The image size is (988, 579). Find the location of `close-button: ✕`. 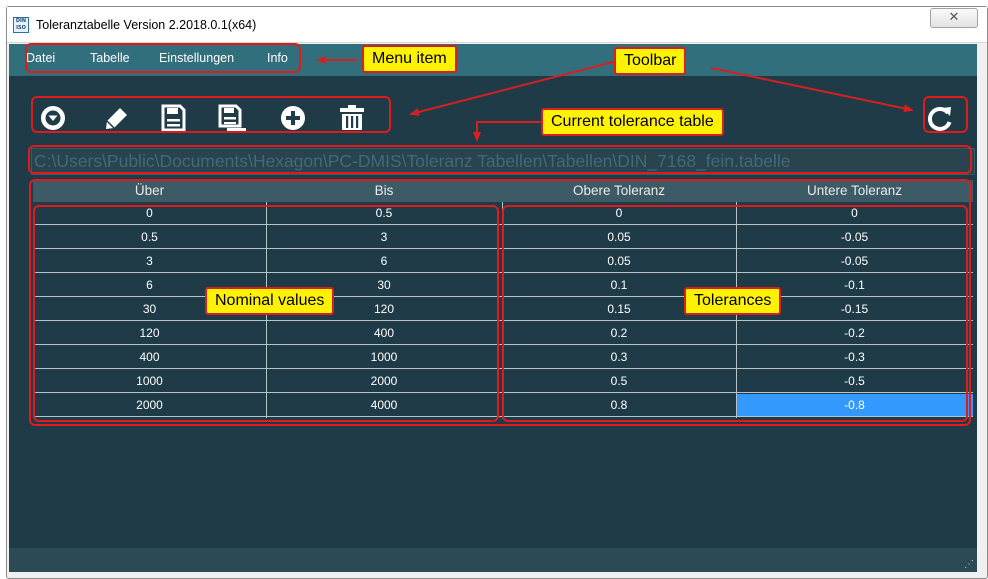

close-button: ✕ is located at coordinates (954, 18).